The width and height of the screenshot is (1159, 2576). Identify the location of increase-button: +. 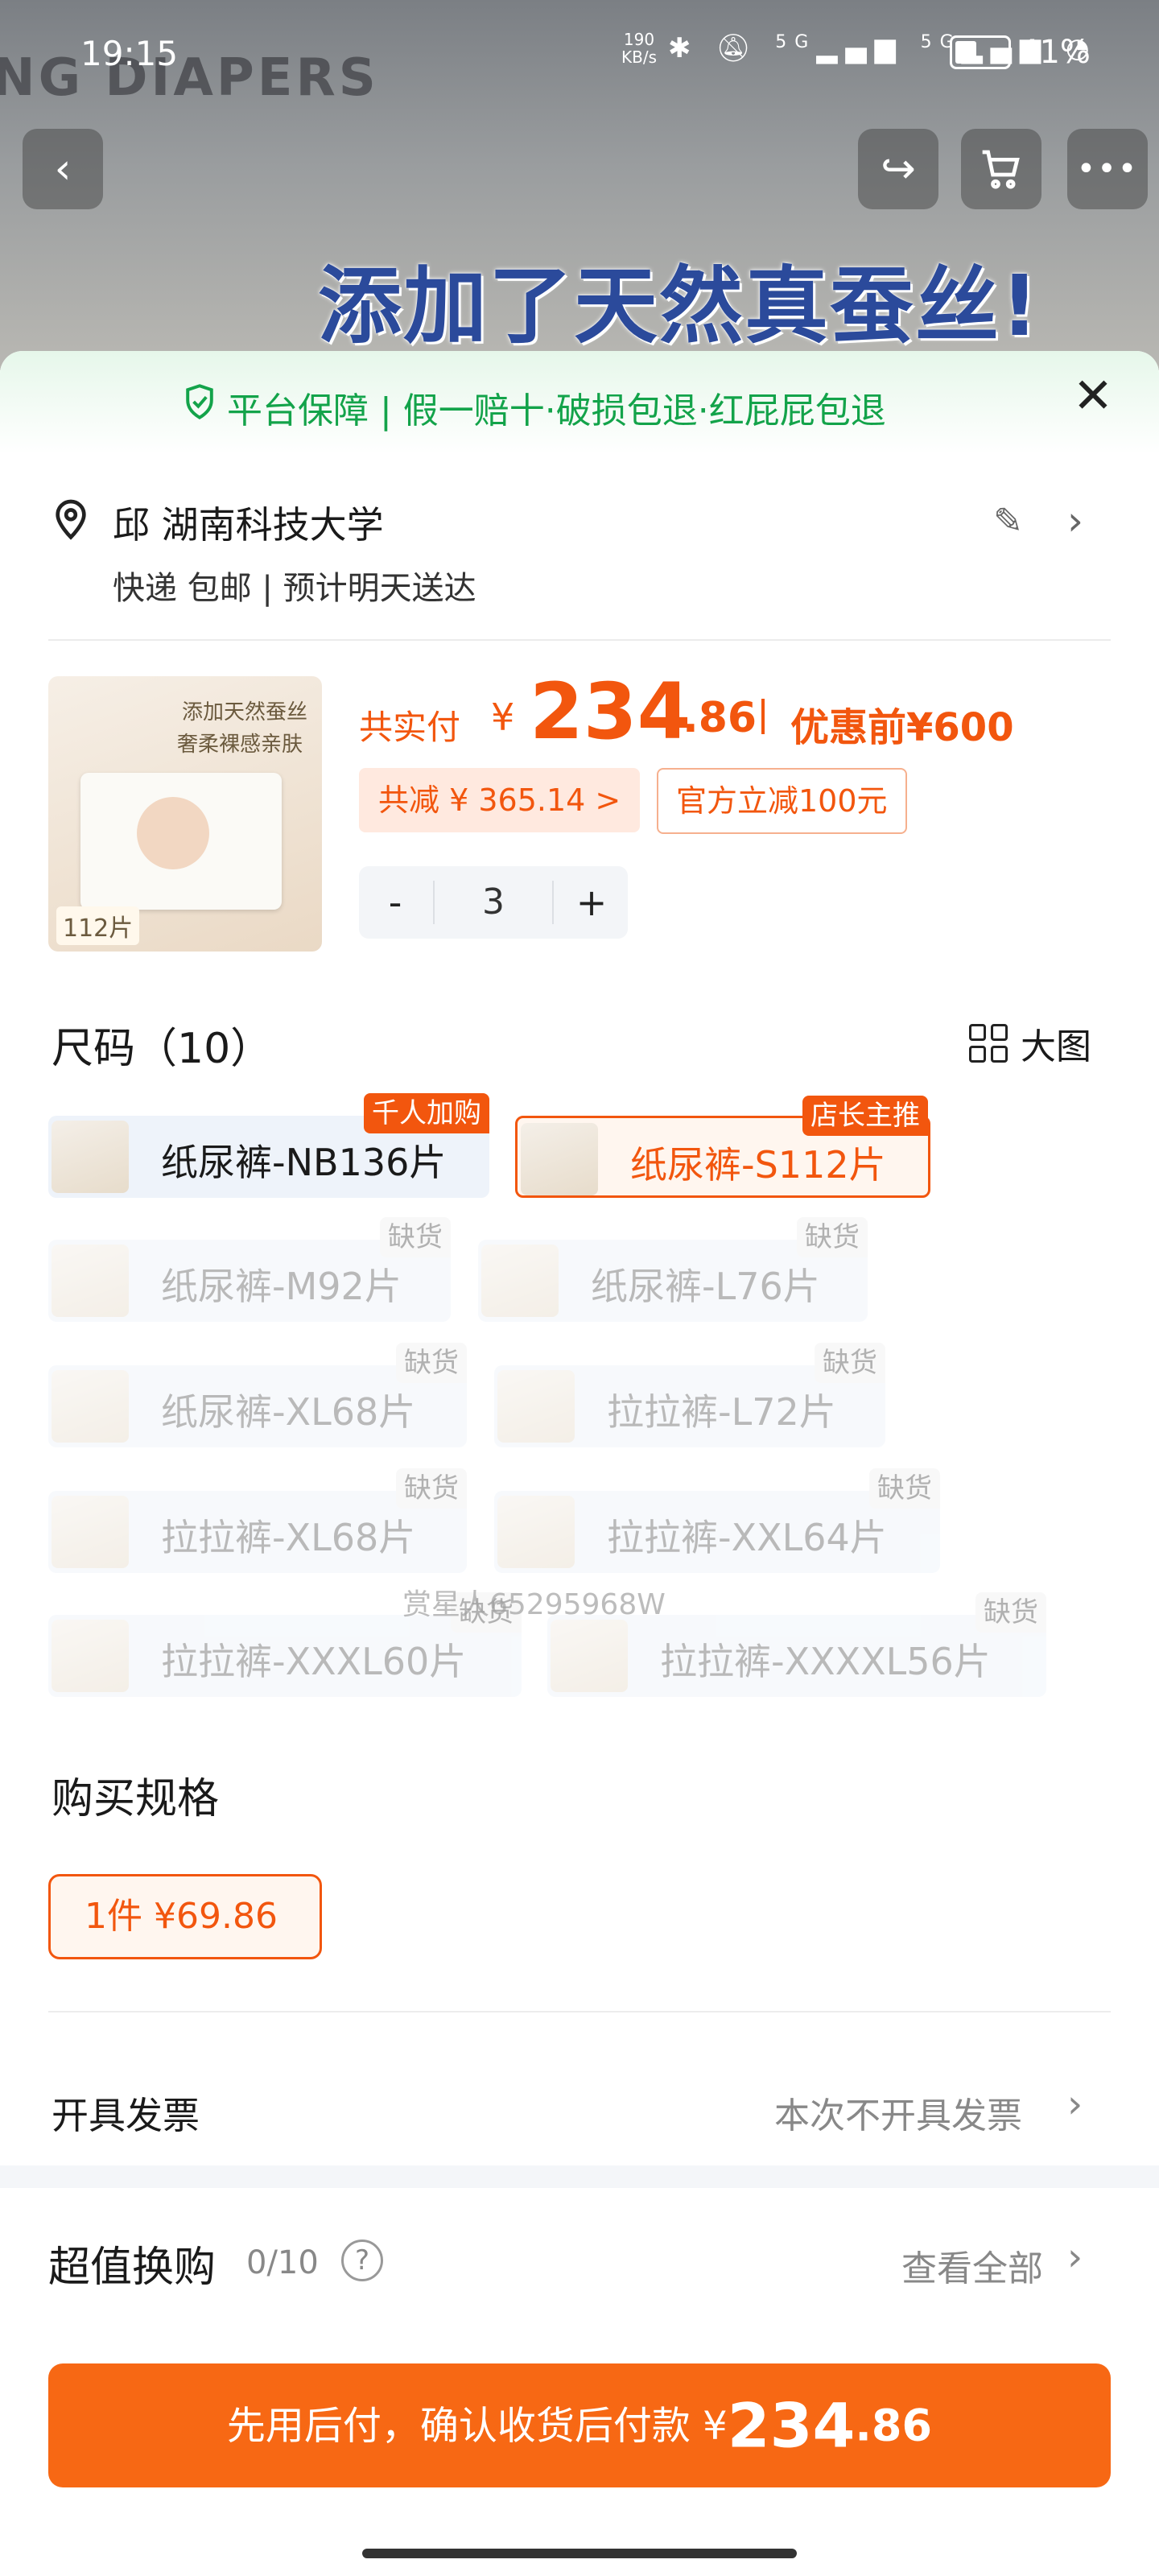
(591, 902).